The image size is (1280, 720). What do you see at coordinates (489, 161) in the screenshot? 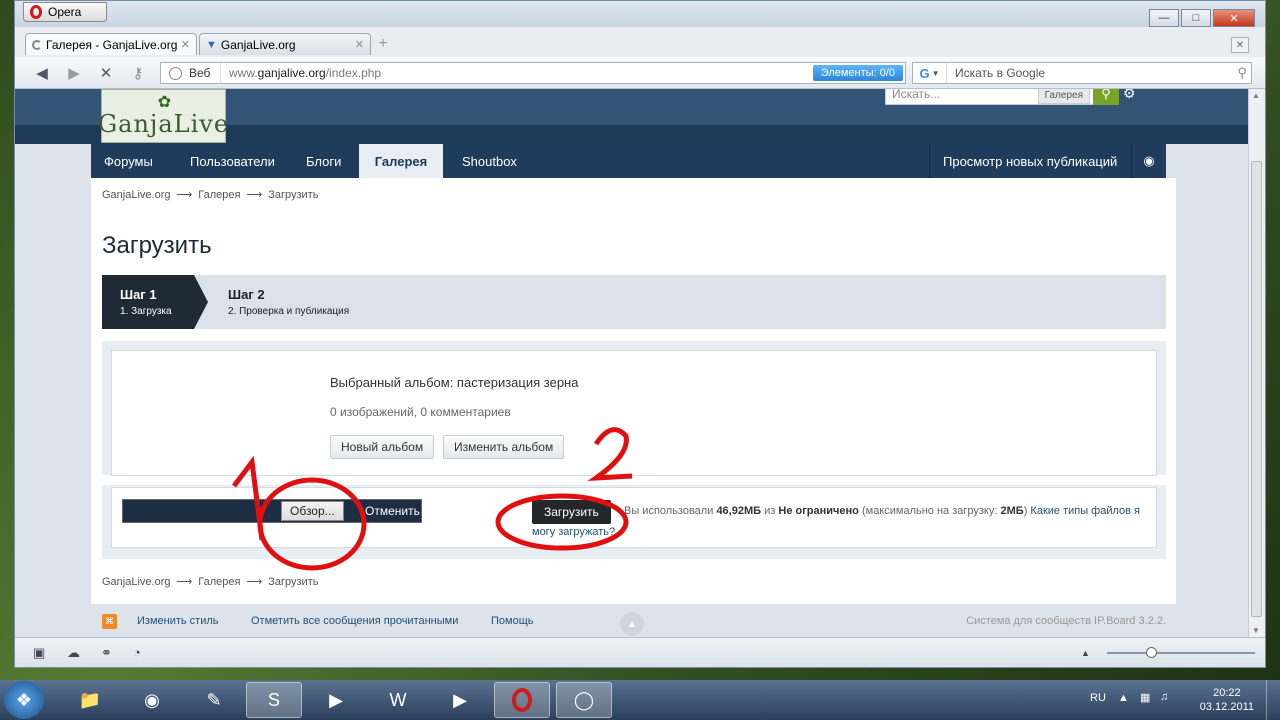
I see `menu-item-shoutbox: Shoutbox` at bounding box center [489, 161].